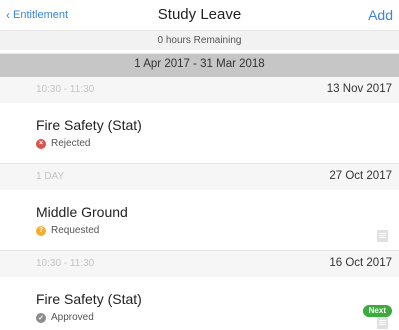 The height and width of the screenshot is (330, 399). What do you see at coordinates (41, 230) in the screenshot?
I see `requested-icon: ?` at bounding box center [41, 230].